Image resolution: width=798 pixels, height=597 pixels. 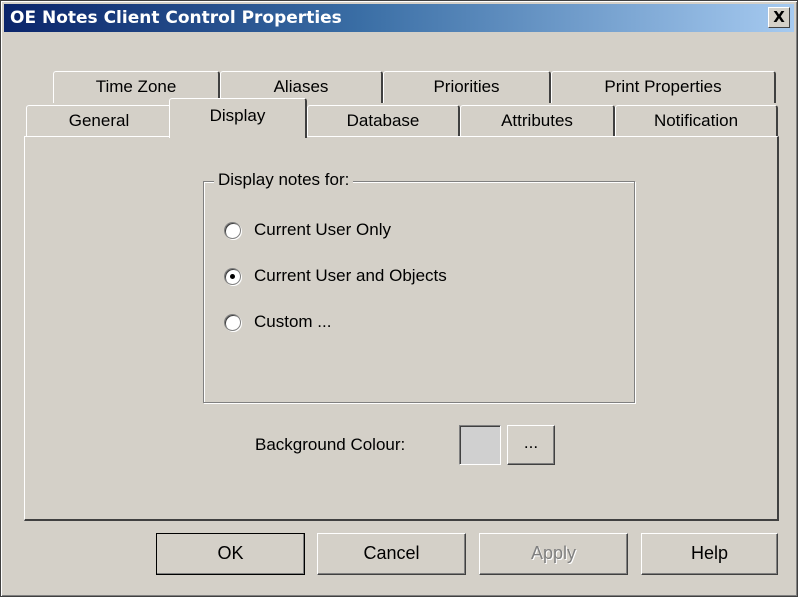 What do you see at coordinates (350, 275) in the screenshot?
I see `radio-label: Current User and Objects` at bounding box center [350, 275].